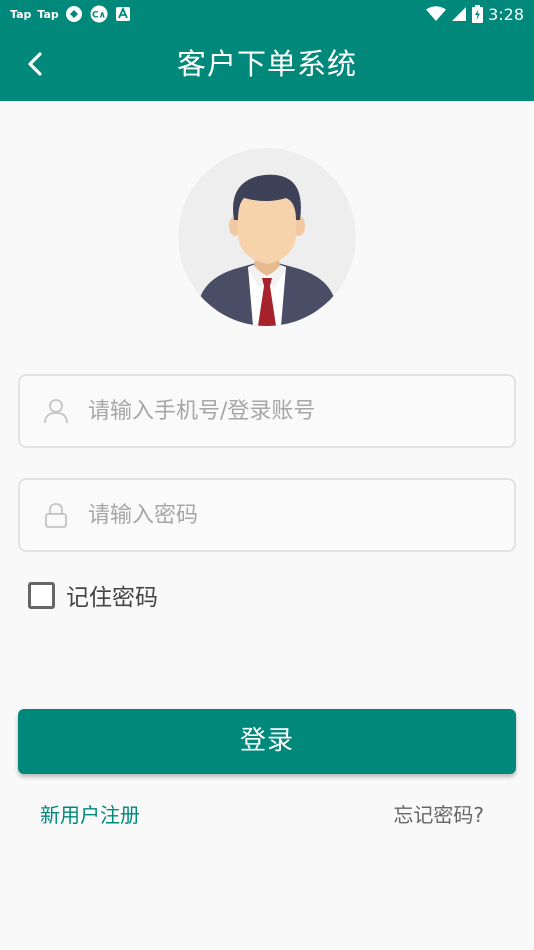 The image size is (534, 950). What do you see at coordinates (506, 14) in the screenshot?
I see `clock: 3:28` at bounding box center [506, 14].